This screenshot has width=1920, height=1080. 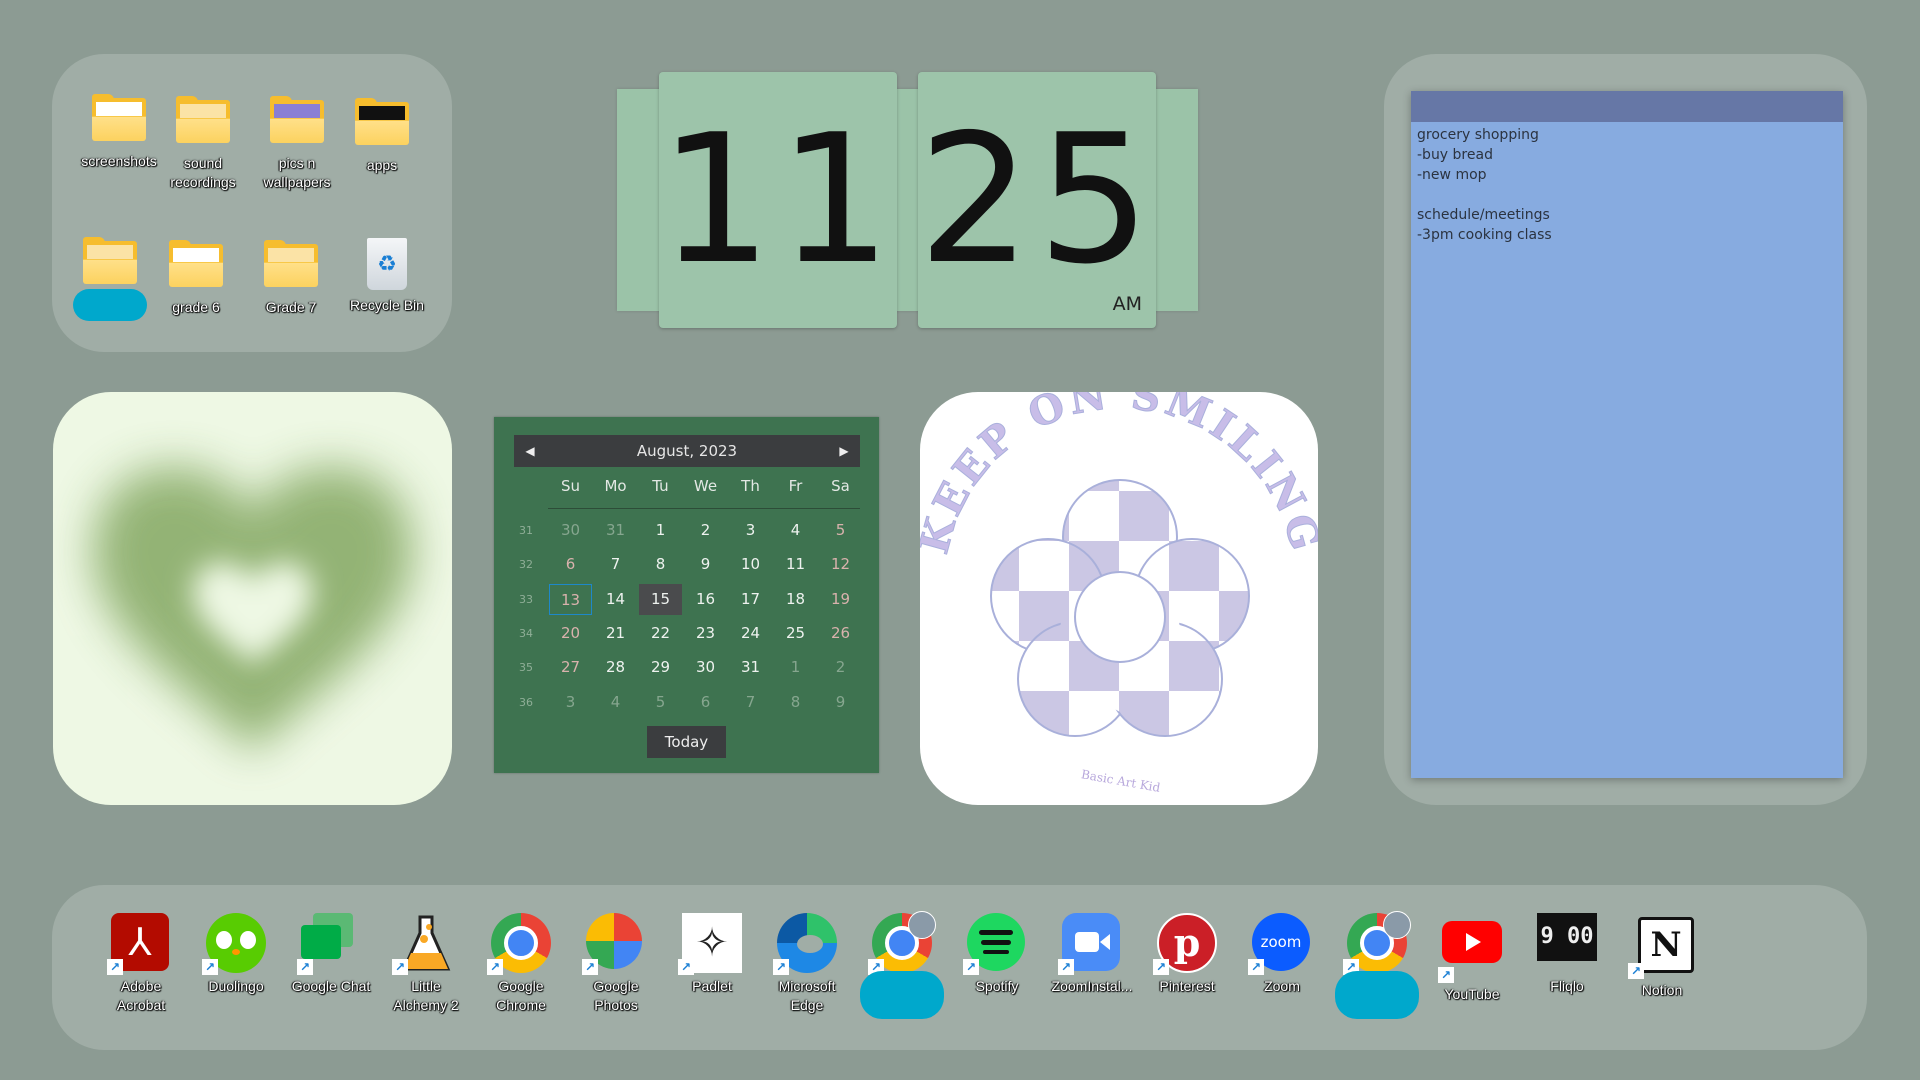 I want to click on recycle-bin: ♻ Recycle Bin, so click(x=387, y=276).